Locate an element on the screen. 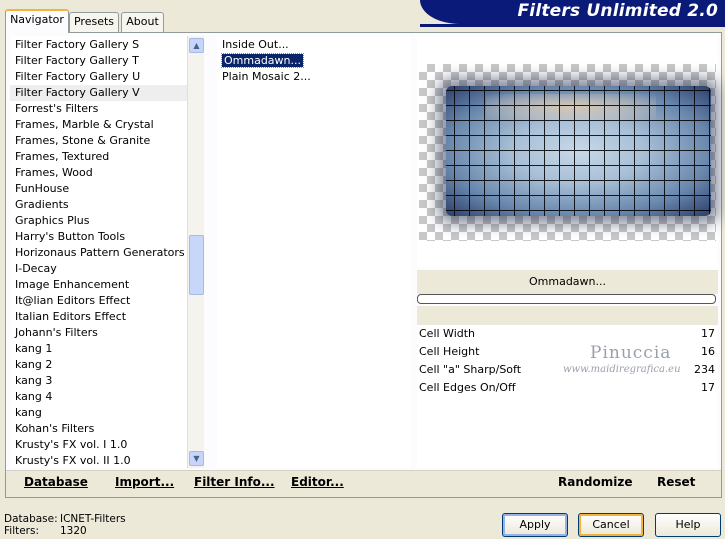  param-cell-edges: Cell Edges On/Off 17 is located at coordinates (567, 388).